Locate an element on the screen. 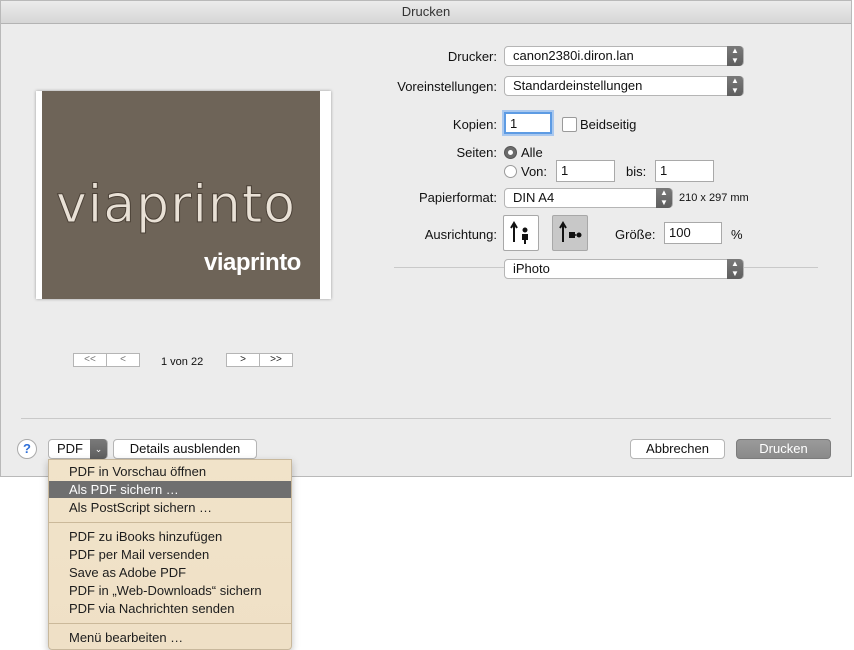 This screenshot has height=650, width=854. page-indicator: 1 von 22 is located at coordinates (182, 362).